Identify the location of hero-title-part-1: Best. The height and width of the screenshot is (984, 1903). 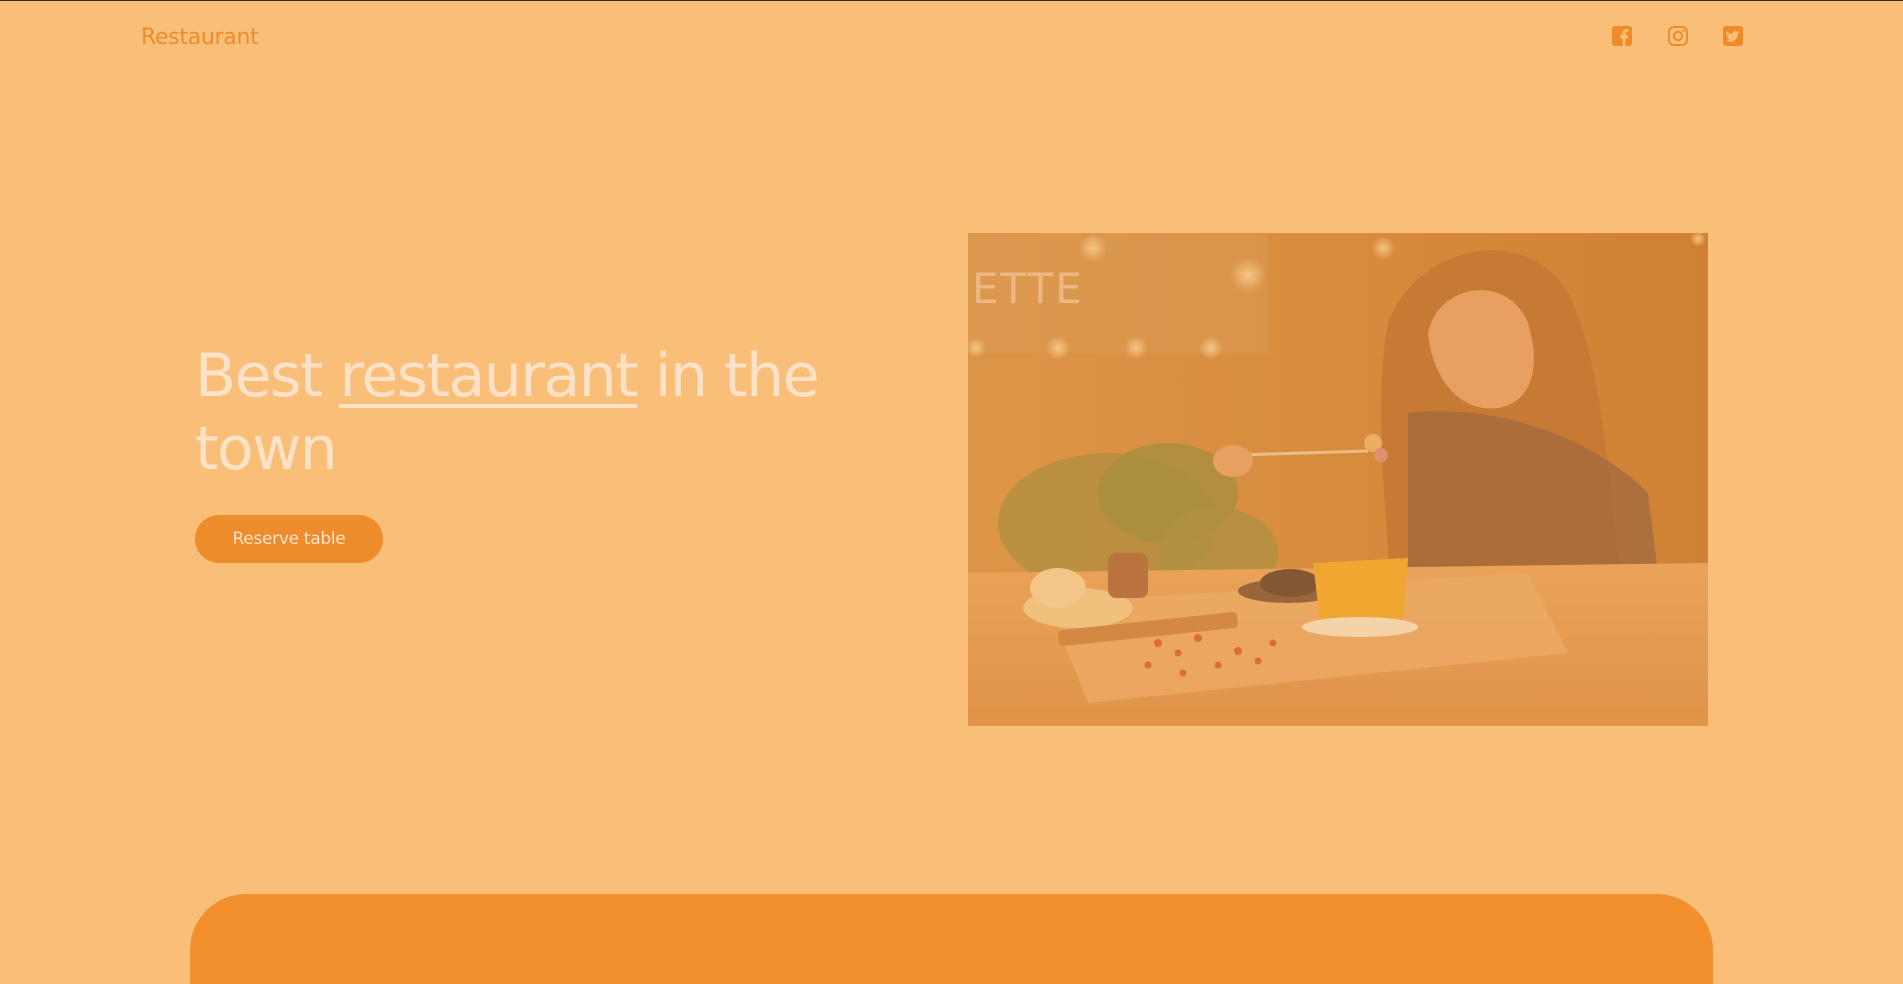
(267, 376).